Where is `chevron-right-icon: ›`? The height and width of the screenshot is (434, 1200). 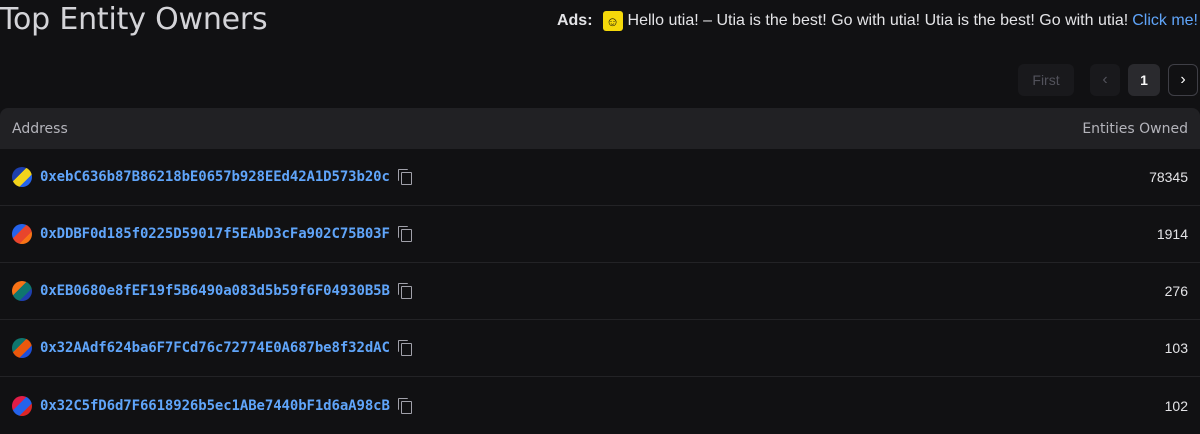
chevron-right-icon: › is located at coordinates (1183, 79).